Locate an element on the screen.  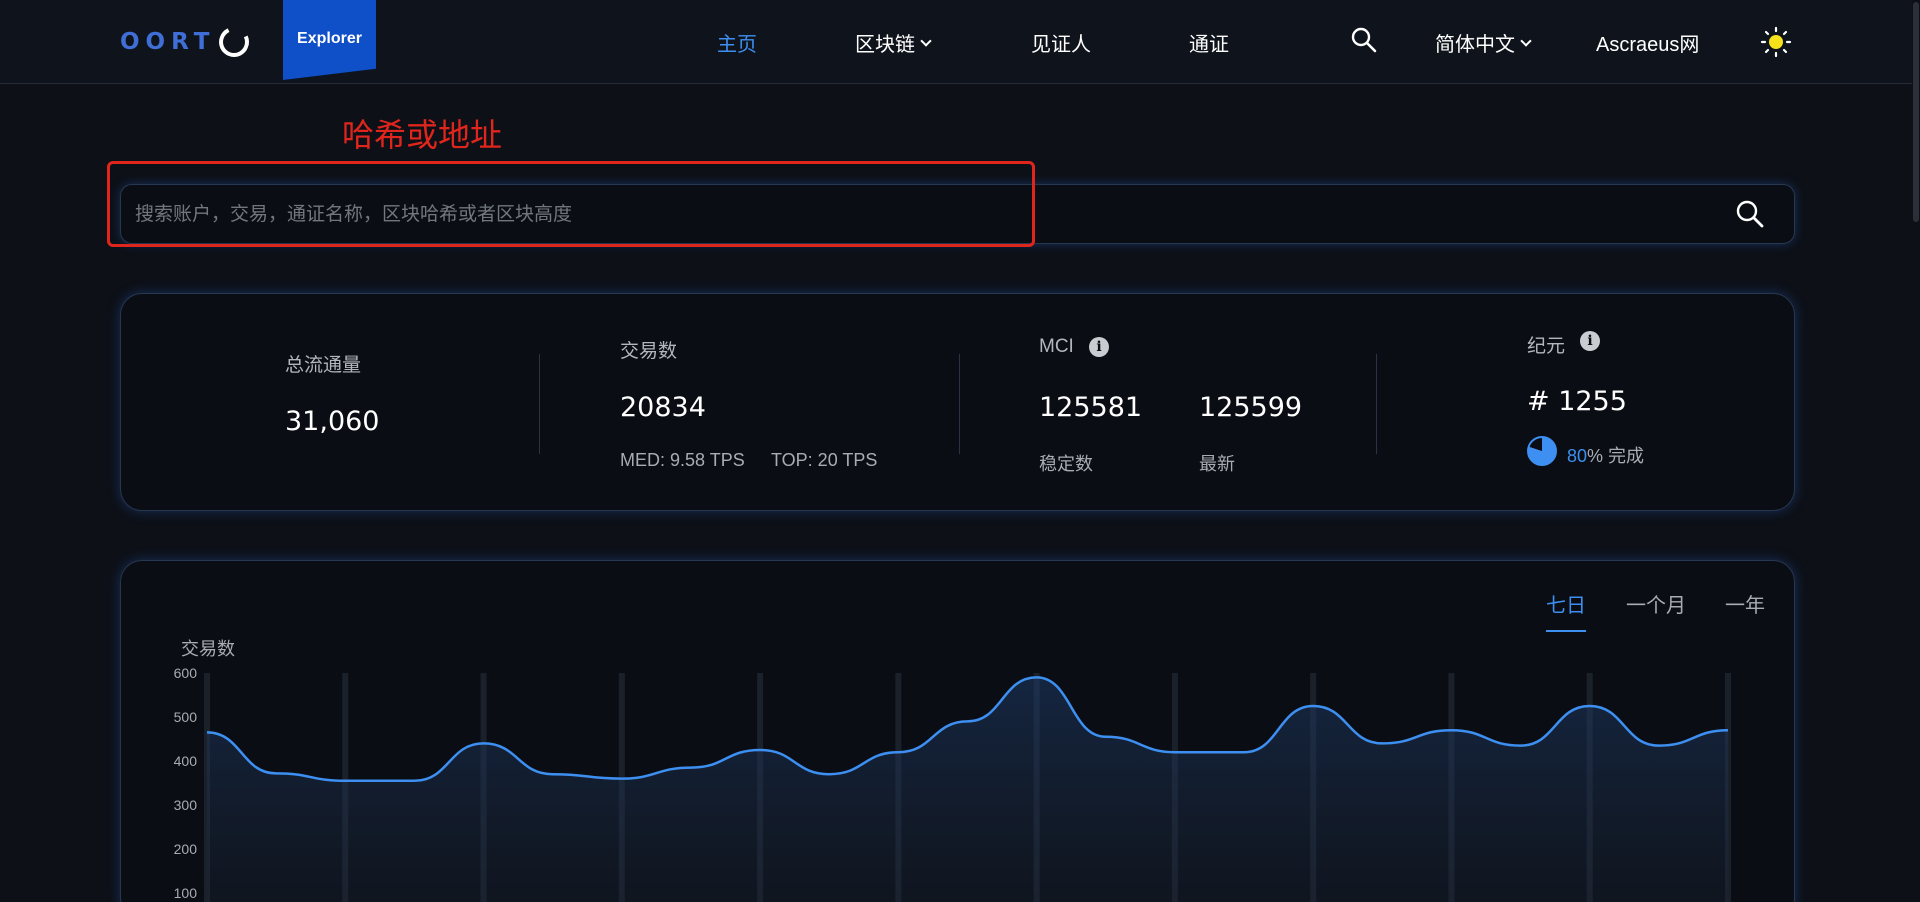
mci-stable-label: 稳定数 is located at coordinates (1066, 464).